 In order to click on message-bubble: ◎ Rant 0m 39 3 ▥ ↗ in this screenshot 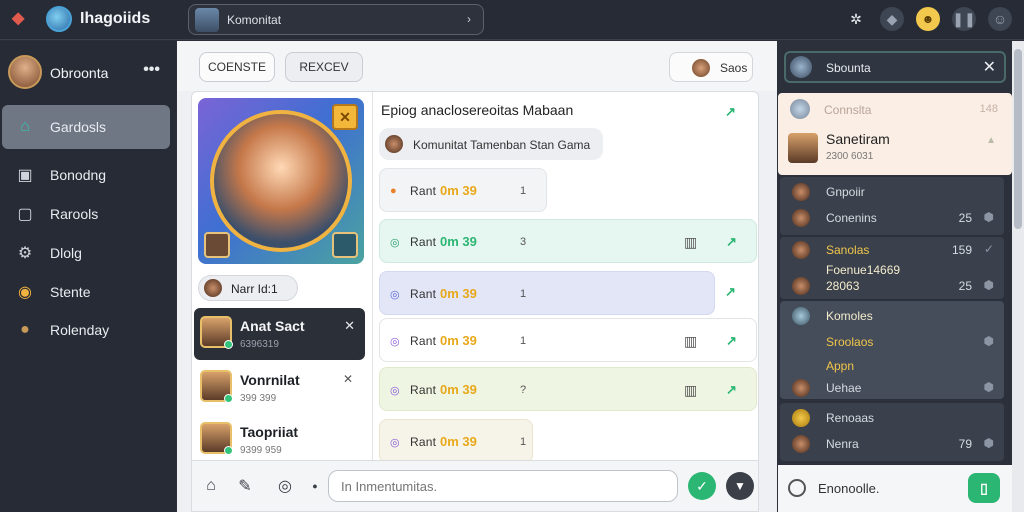, I will do `click(568, 241)`.